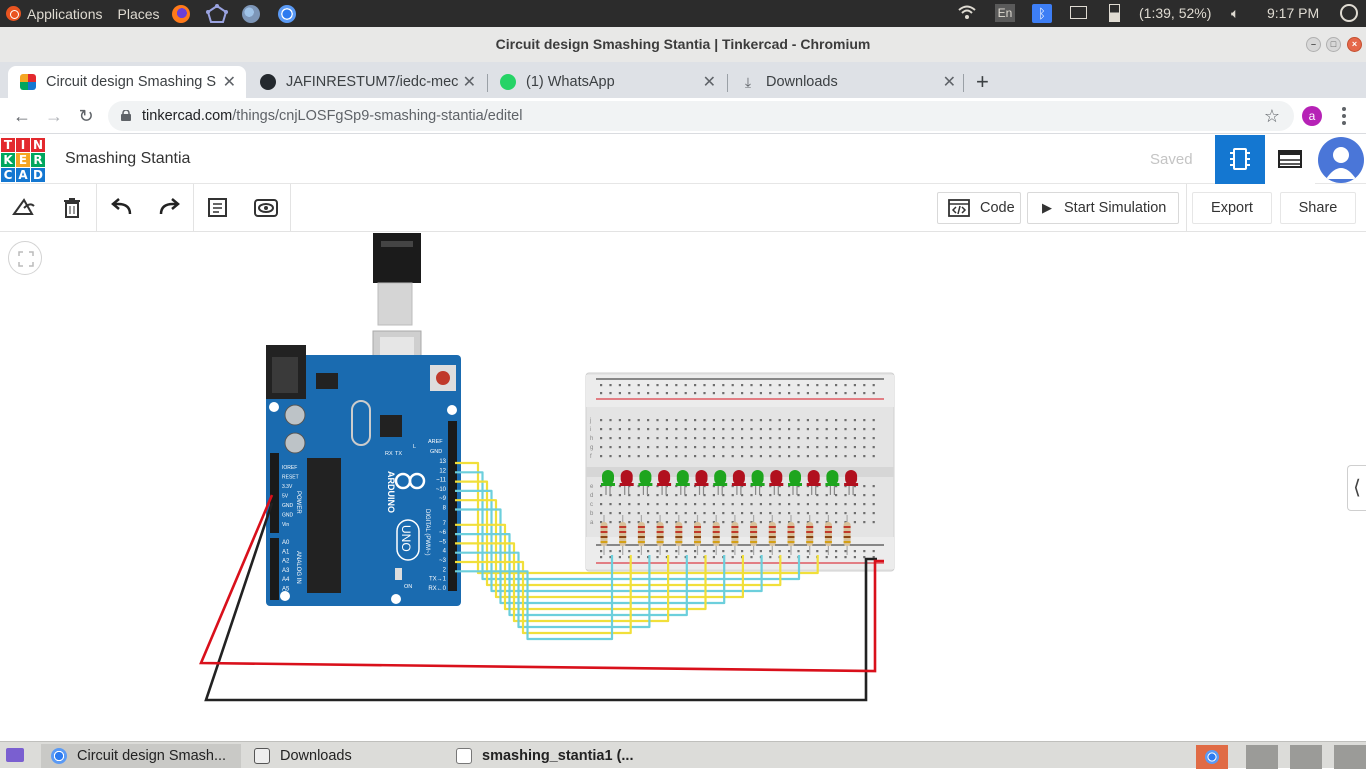  Describe the element at coordinates (23, 175) in the screenshot. I see `logo-letter-tile: A` at that location.